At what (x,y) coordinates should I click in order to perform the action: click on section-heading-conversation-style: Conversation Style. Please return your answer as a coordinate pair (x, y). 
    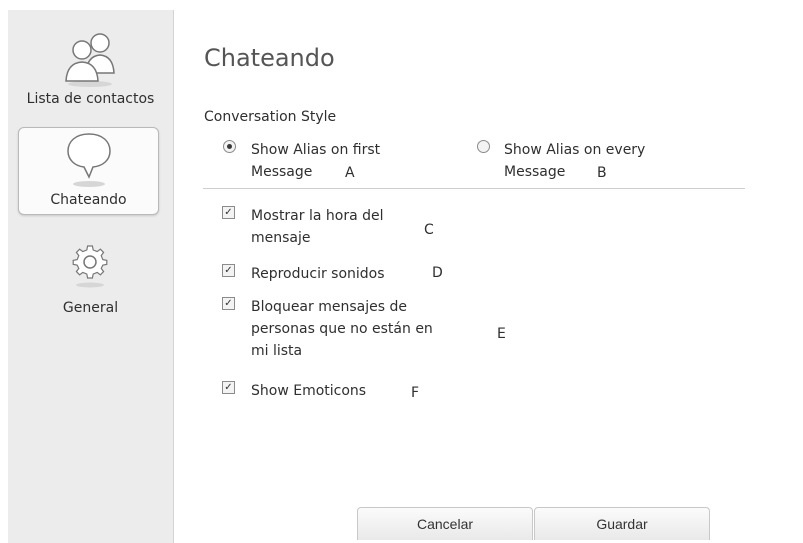
    Looking at the image, I should click on (270, 117).